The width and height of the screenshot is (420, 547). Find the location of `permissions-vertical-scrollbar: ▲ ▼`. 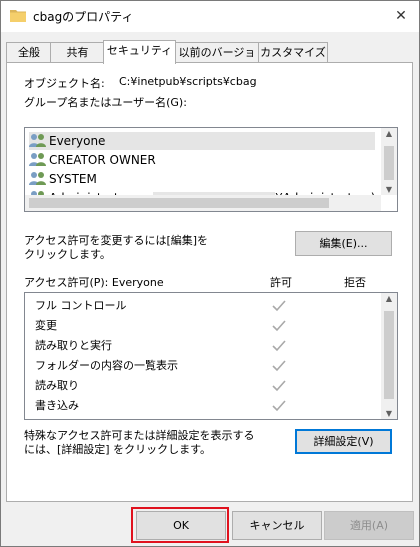

permissions-vertical-scrollbar: ▲ ▼ is located at coordinates (389, 356).